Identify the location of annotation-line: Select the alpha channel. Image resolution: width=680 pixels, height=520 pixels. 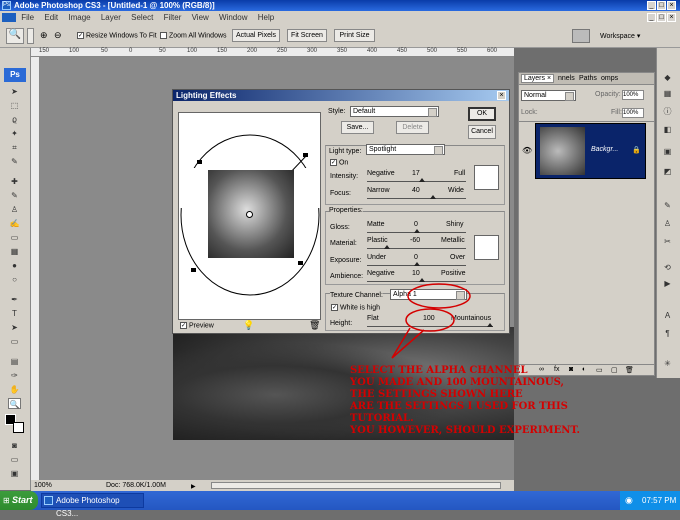
(439, 370).